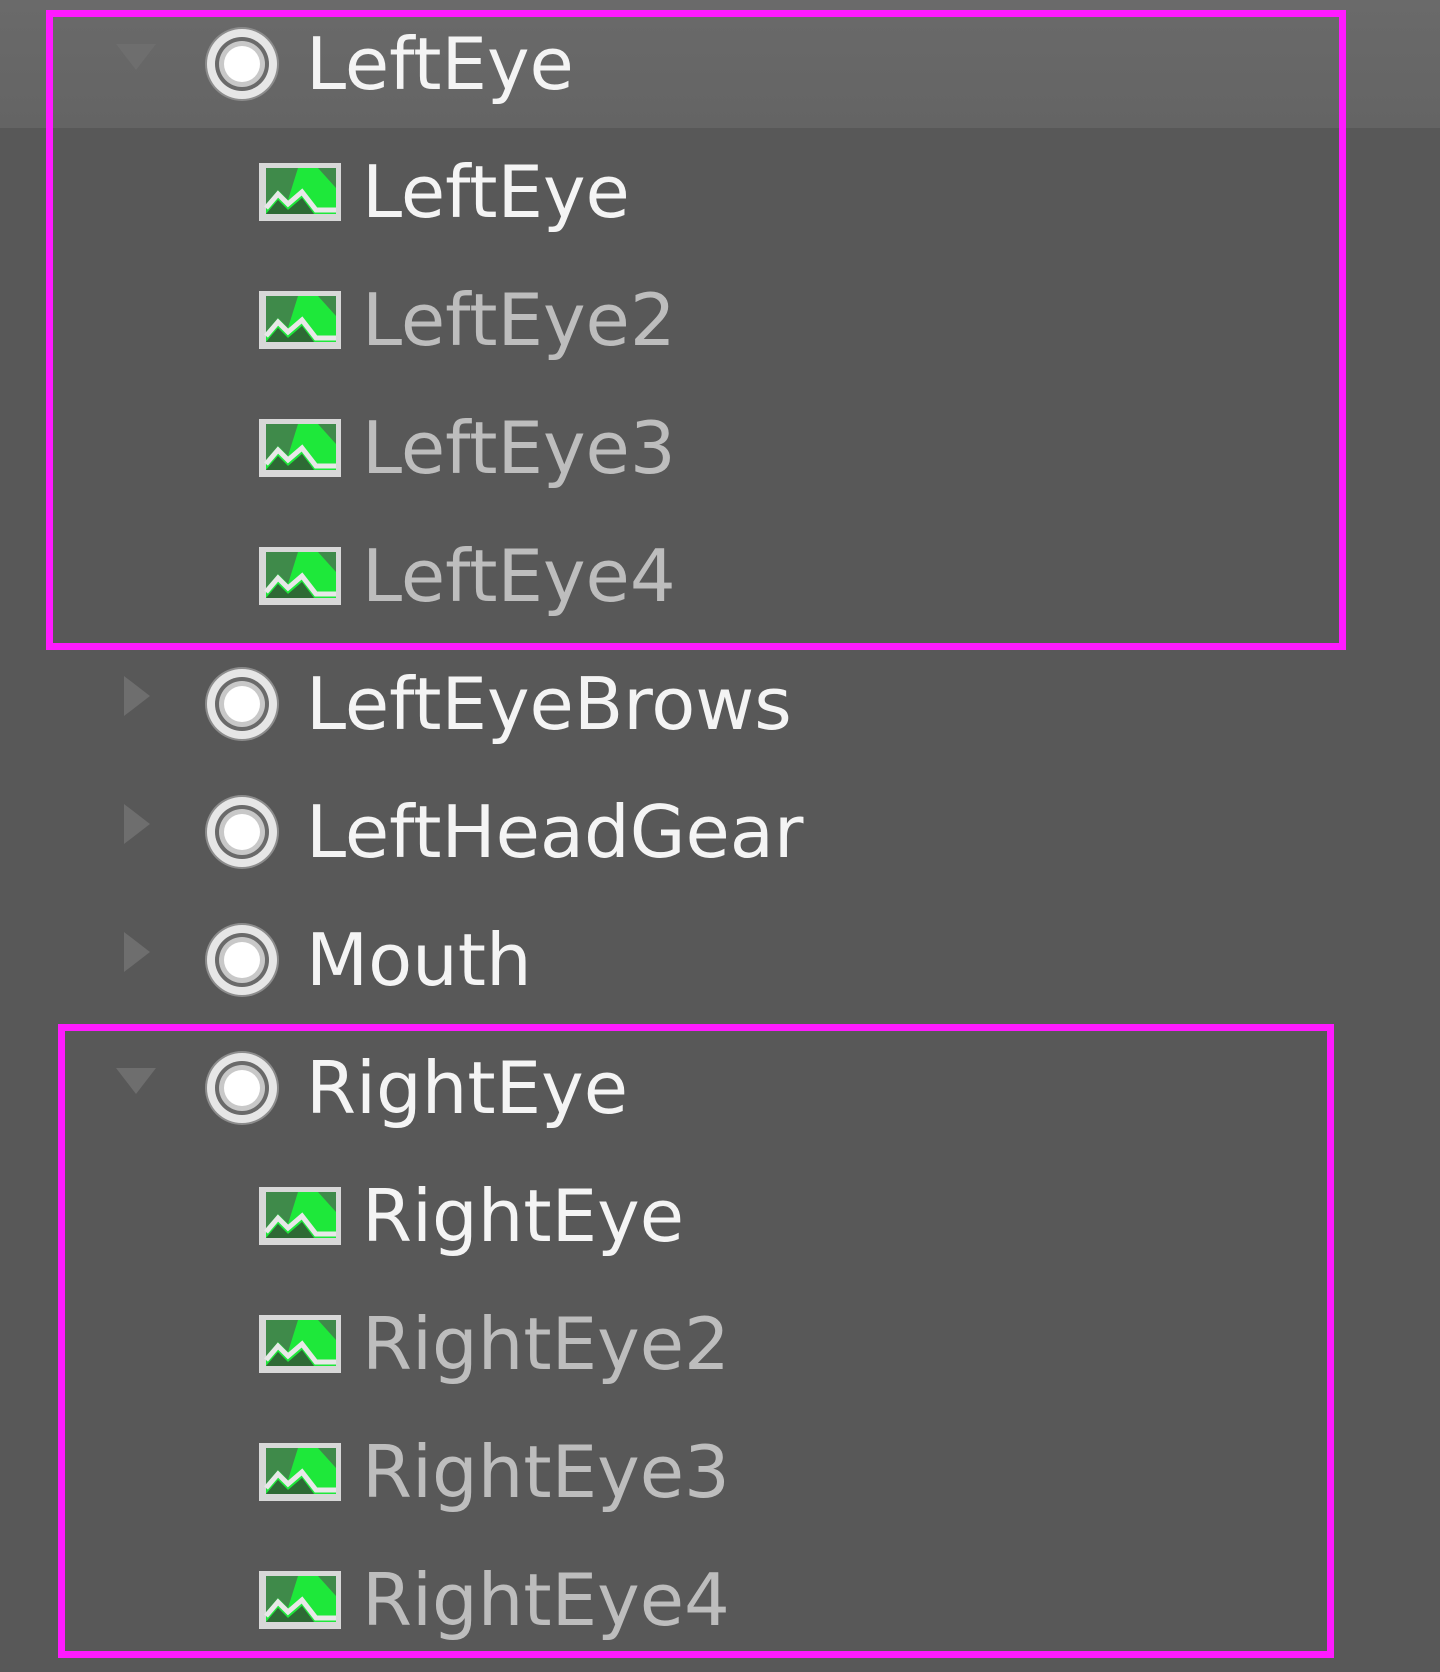 This screenshot has width=1440, height=1672. I want to click on tree-node-decal-righteye3: RightEye3, so click(720, 1472).